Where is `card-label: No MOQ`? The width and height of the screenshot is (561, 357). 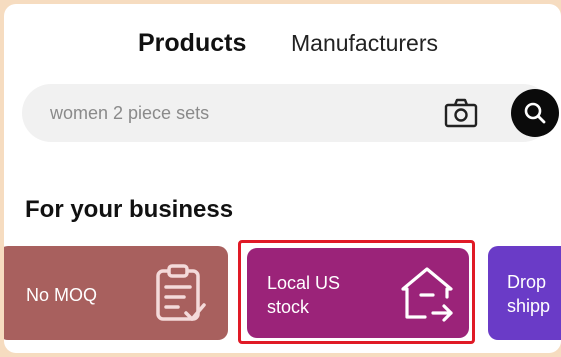 card-label: No MOQ is located at coordinates (62, 295).